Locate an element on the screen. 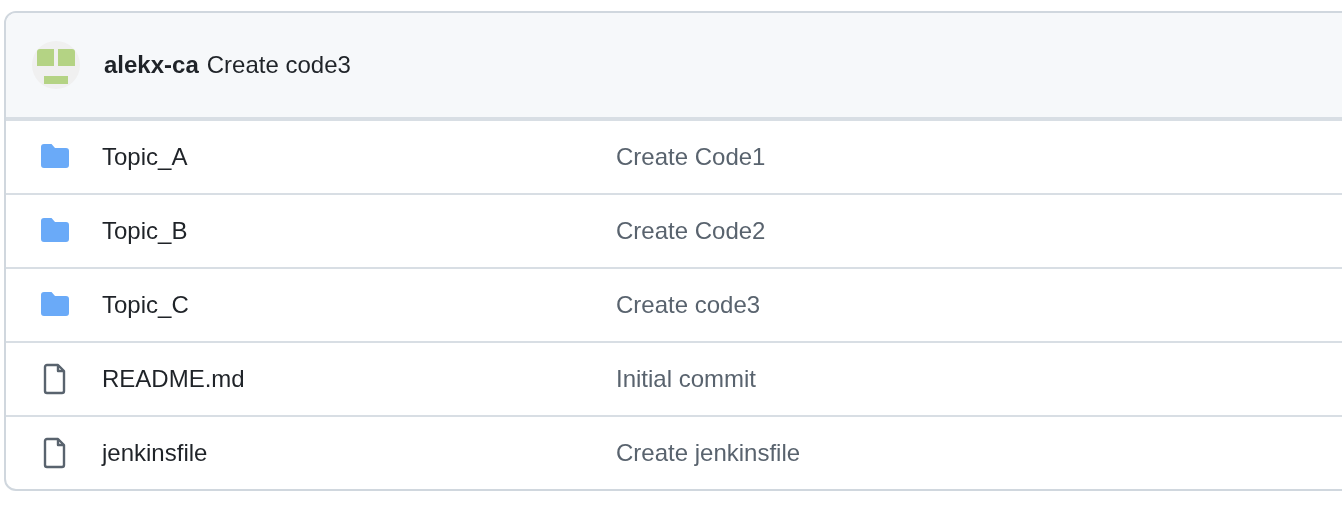  commit-author: alekx-ca is located at coordinates (151, 65).